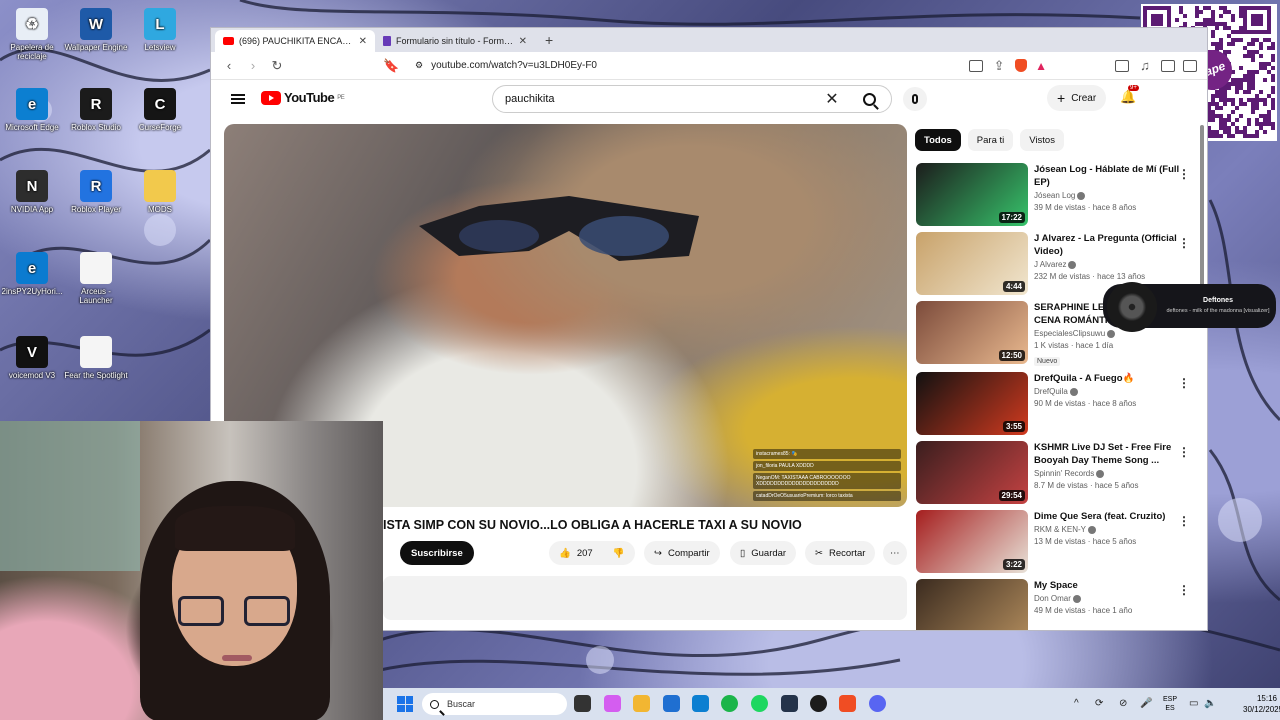 Image resolution: width=1280 pixels, height=720 pixels. I want to click on file-explorer-icon, so click(641, 703).